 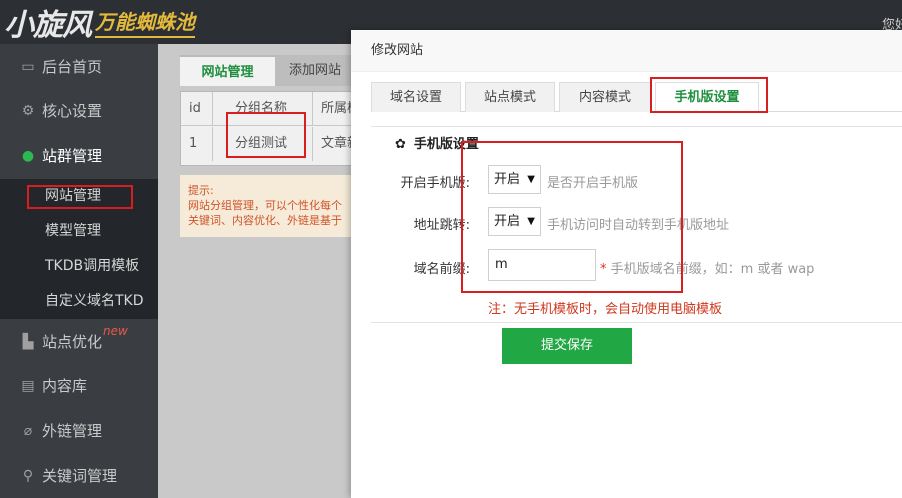 I want to click on logo: 小旋风 万能蜘蛛池, so click(x=99, y=23).